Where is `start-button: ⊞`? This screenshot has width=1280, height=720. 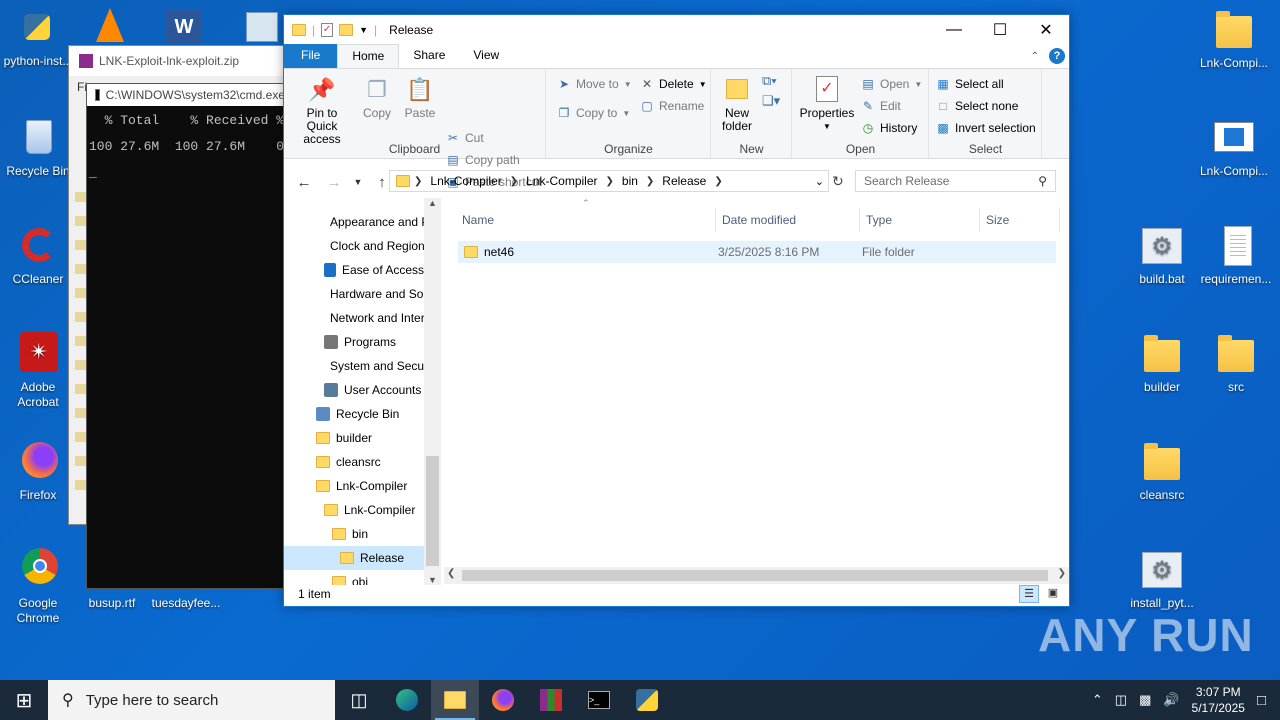
start-button: ⊞ is located at coordinates (24, 700).